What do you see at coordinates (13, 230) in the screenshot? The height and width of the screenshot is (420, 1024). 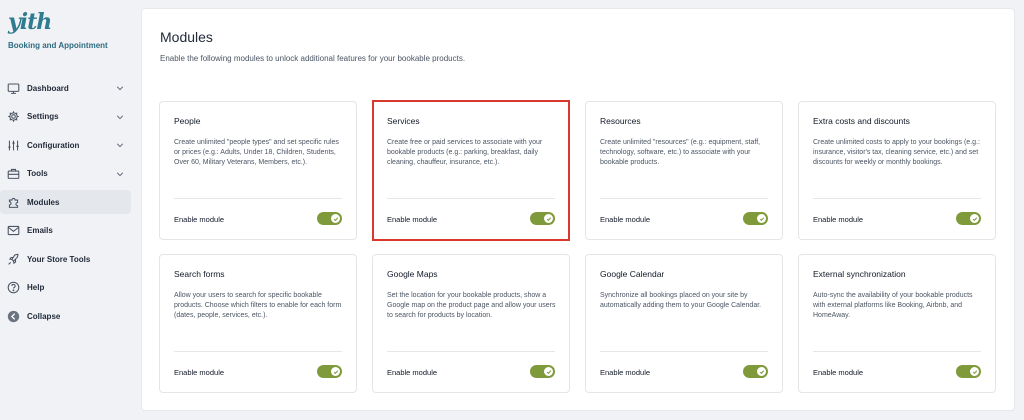 I see `envelope-icon` at bounding box center [13, 230].